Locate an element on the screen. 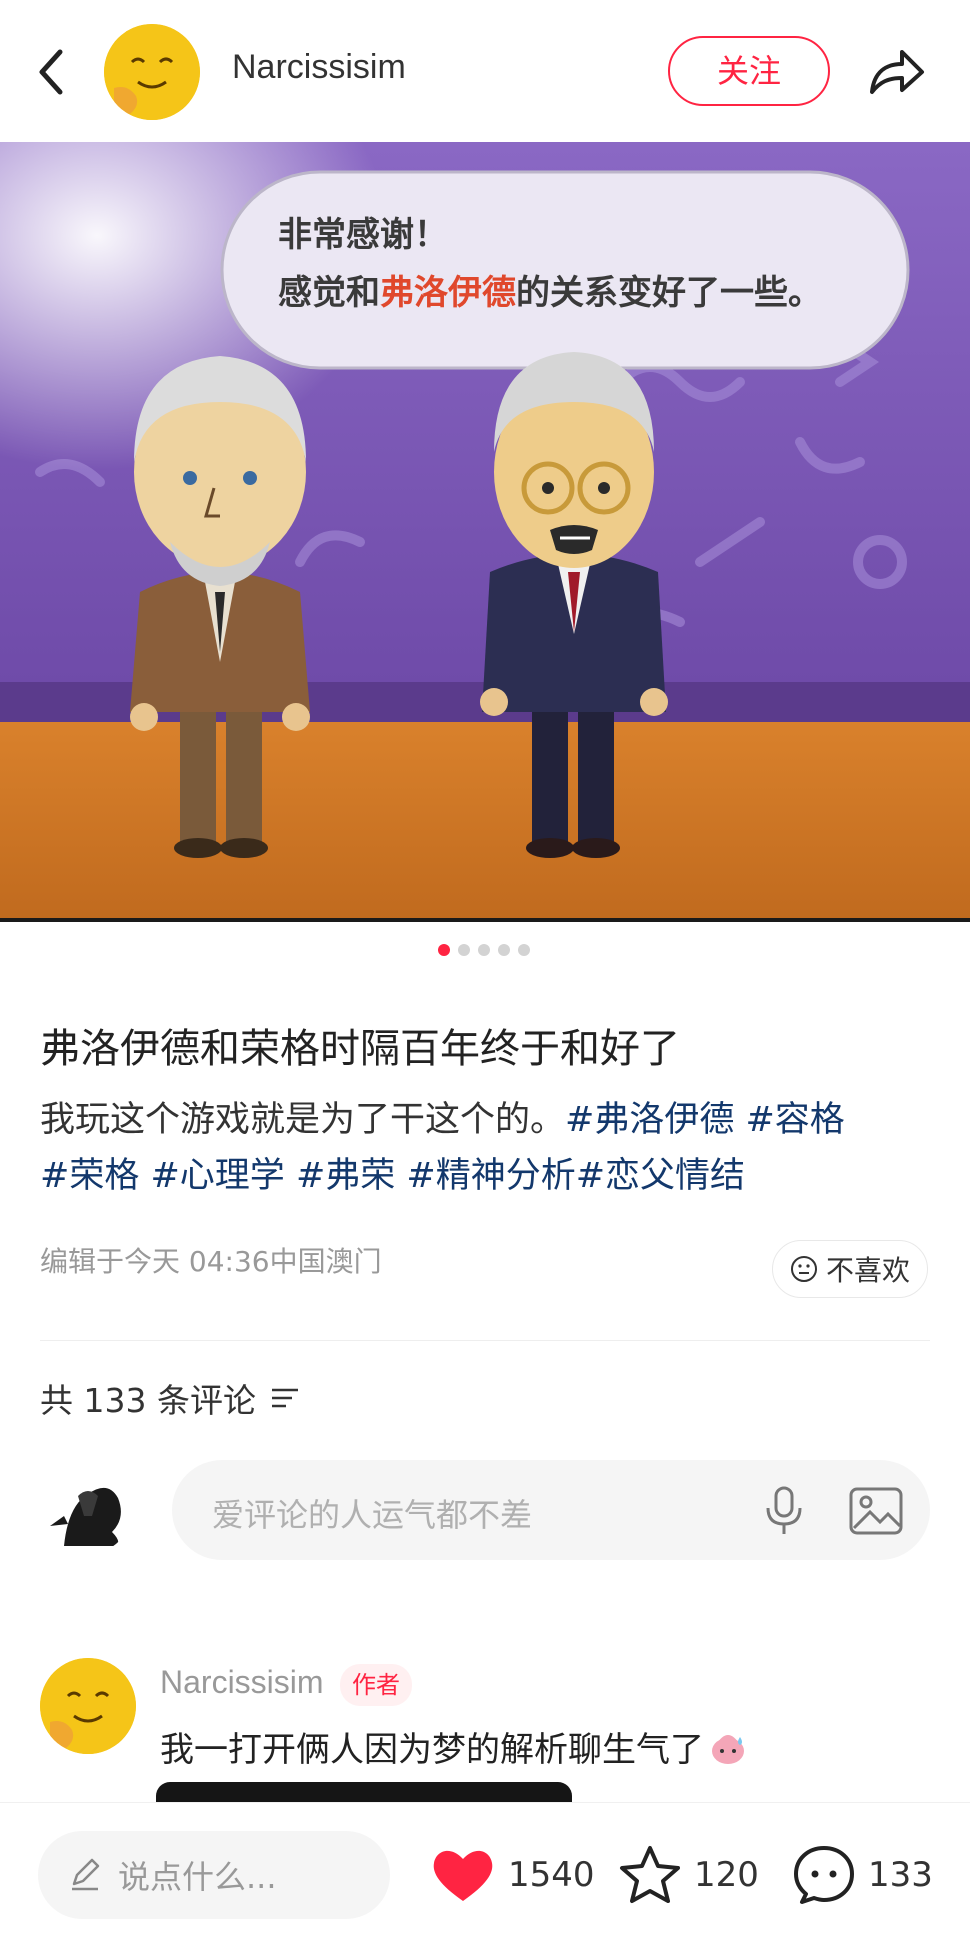  hashtag: #精神分析 is located at coordinates (490, 1176).